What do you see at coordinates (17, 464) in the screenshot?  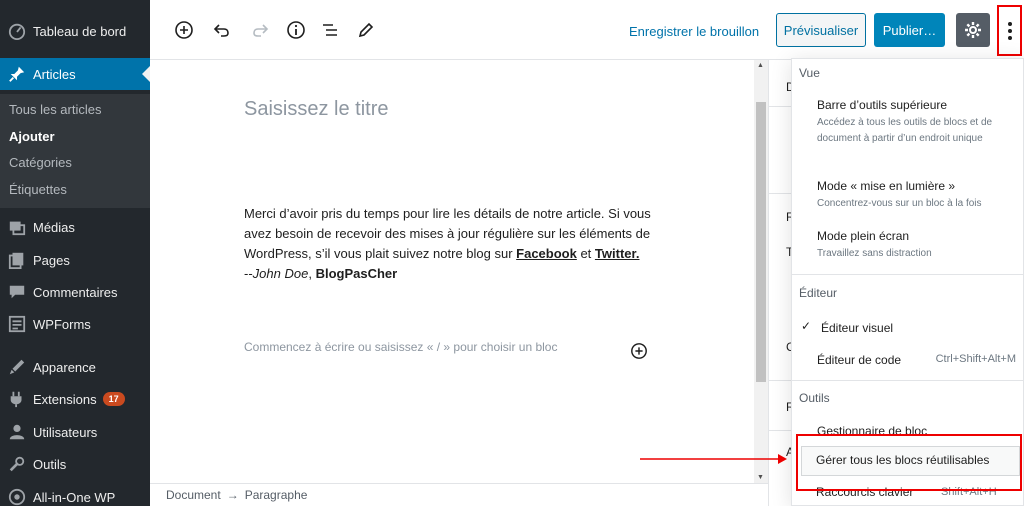 I see `tools-icon` at bounding box center [17, 464].